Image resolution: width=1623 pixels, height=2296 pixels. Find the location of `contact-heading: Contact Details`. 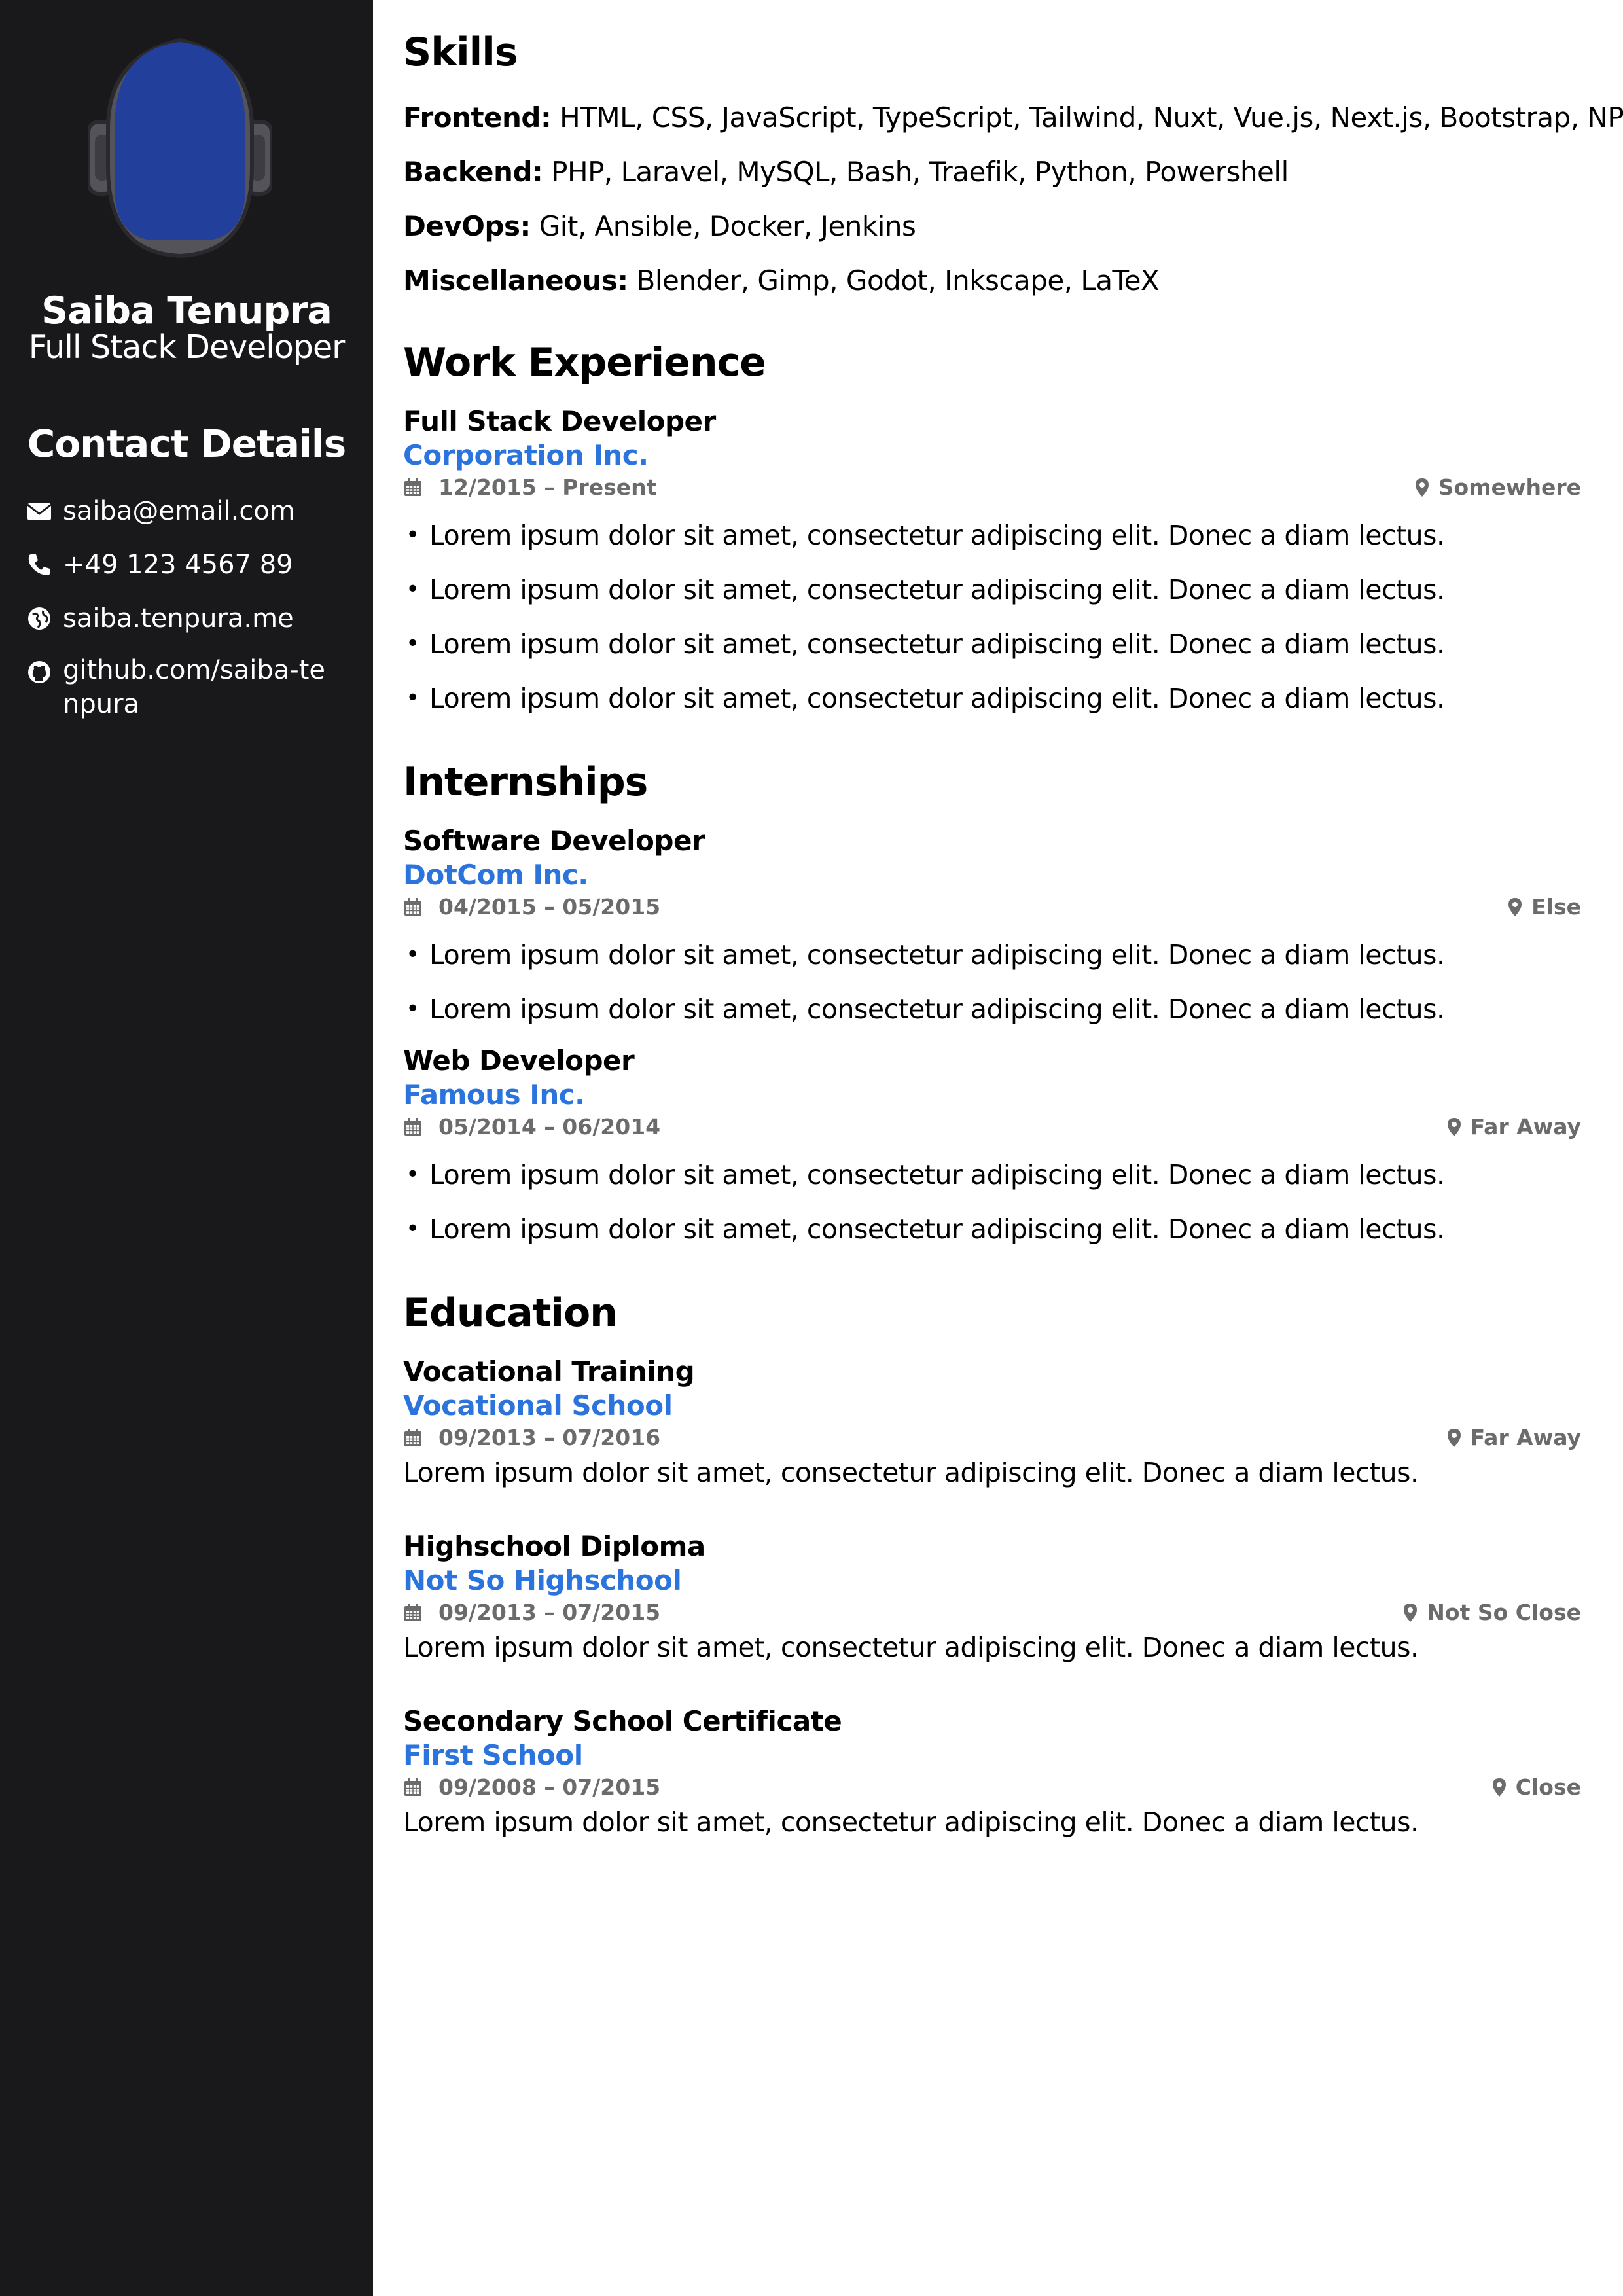

contact-heading: Contact Details is located at coordinates (187, 444).